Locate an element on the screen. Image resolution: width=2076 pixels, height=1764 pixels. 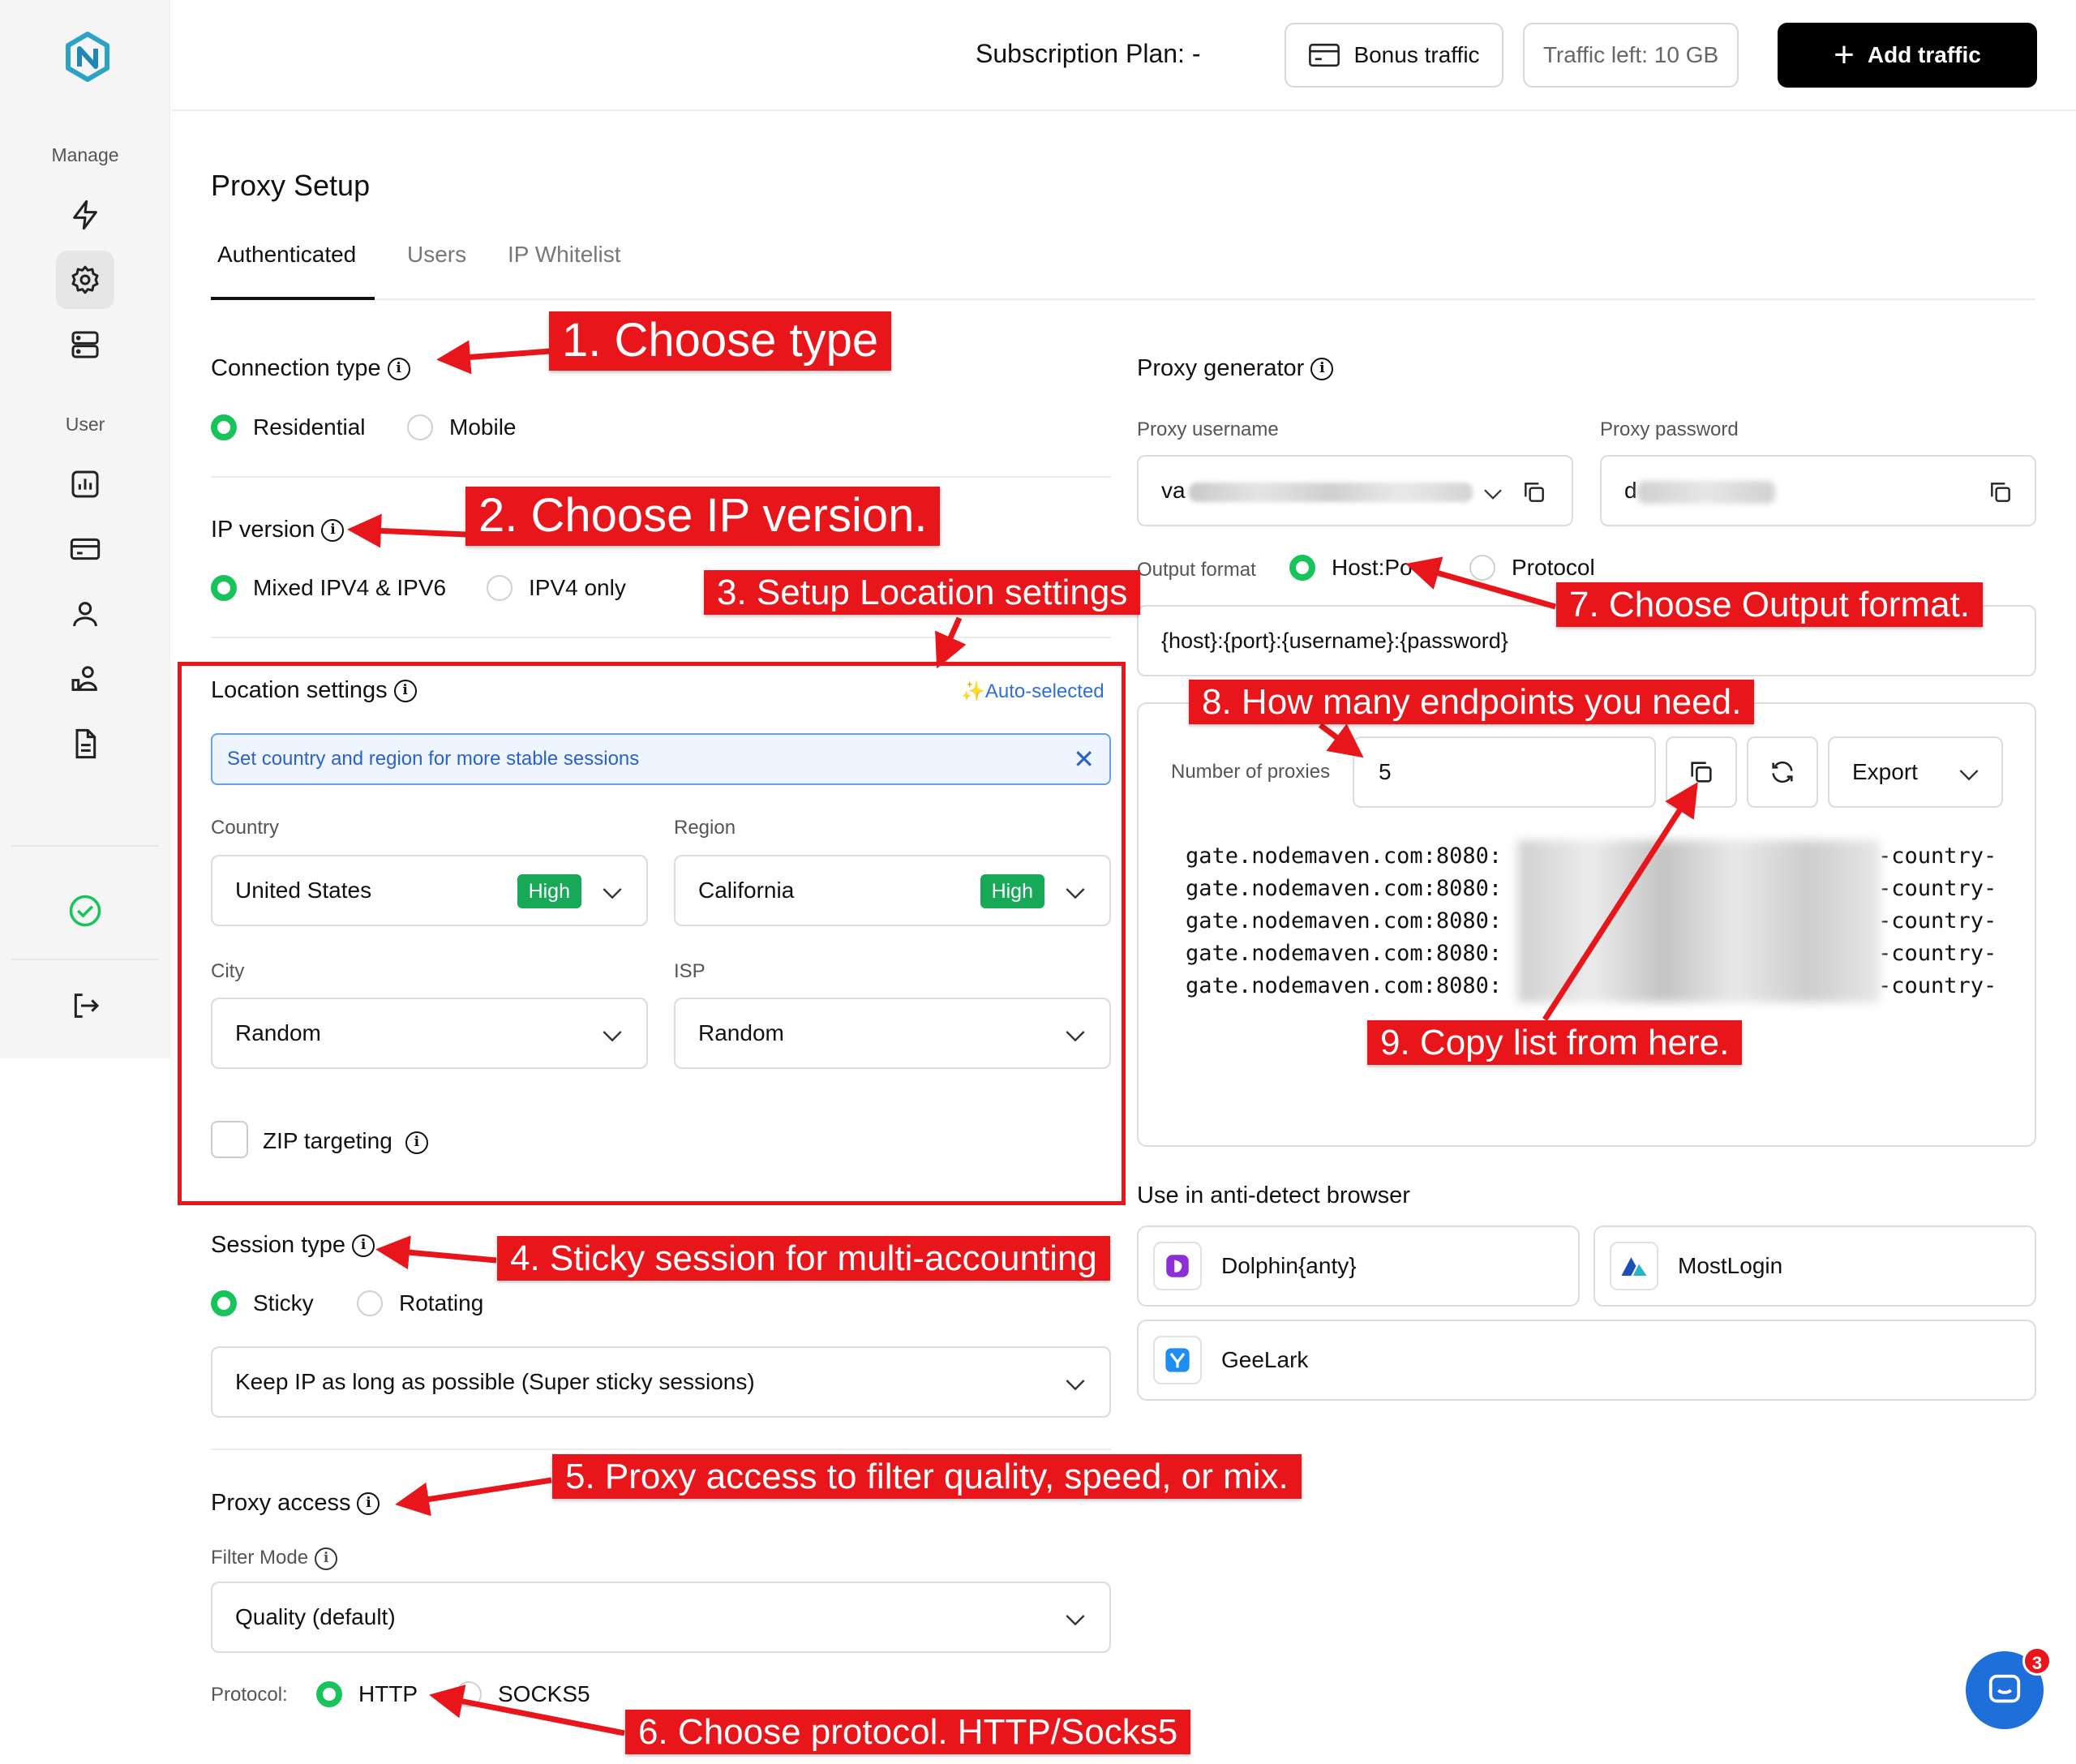
copy-list-button is located at coordinates (1701, 772).